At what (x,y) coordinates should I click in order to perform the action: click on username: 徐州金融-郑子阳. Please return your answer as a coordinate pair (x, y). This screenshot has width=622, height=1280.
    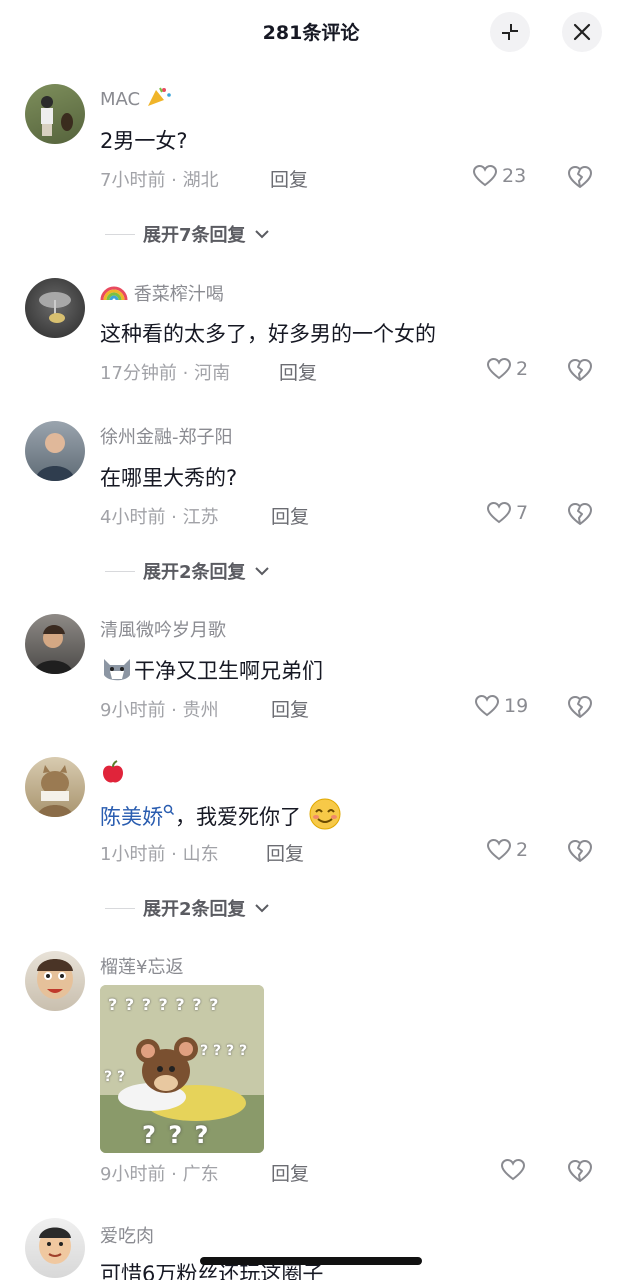
    Looking at the image, I should click on (166, 436).